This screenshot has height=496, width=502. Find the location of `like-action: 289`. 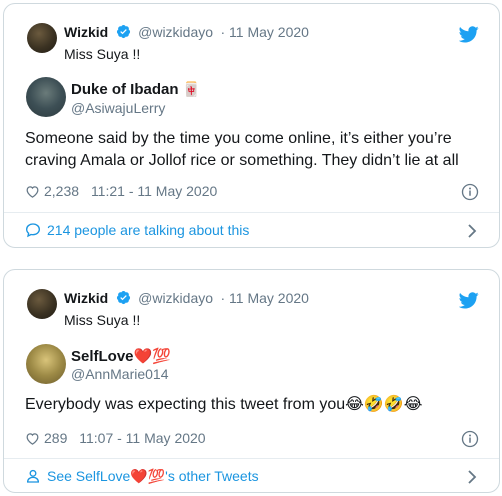

like-action: 289 is located at coordinates (48, 438).